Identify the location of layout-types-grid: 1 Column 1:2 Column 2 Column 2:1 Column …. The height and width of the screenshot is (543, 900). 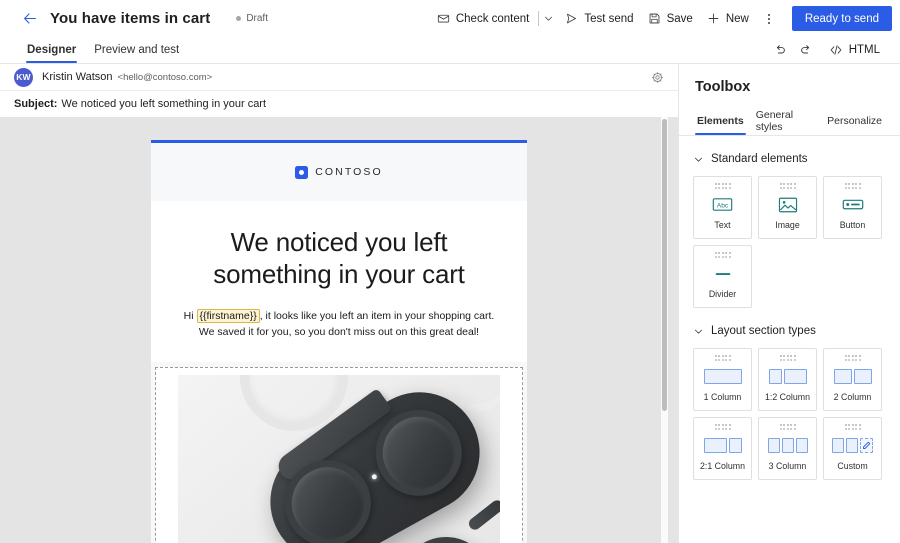
(789, 414).